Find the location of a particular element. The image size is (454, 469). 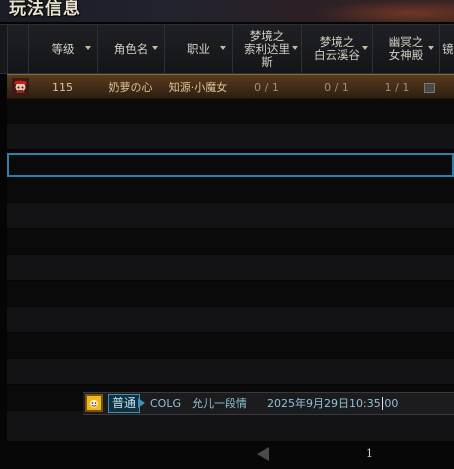

title-bar: 玩法信息 is located at coordinates (227, 11).